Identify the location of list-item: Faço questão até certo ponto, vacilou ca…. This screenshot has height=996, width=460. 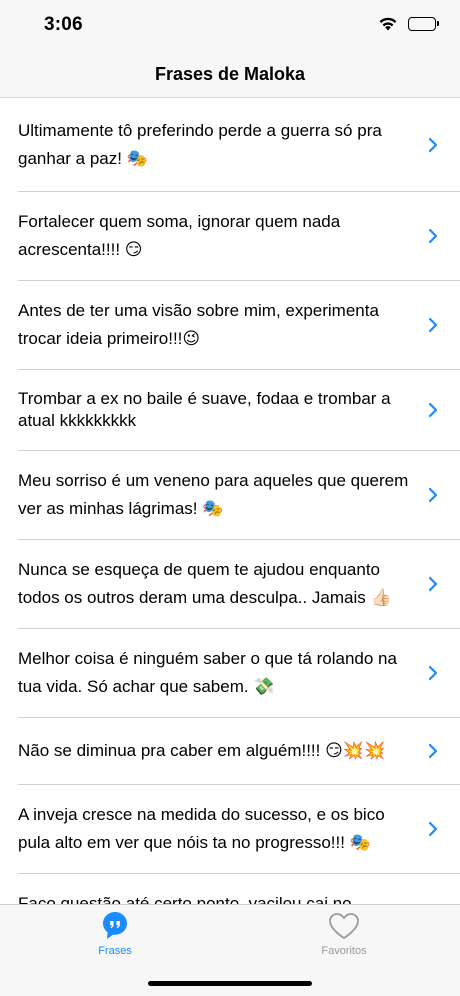
(239, 889).